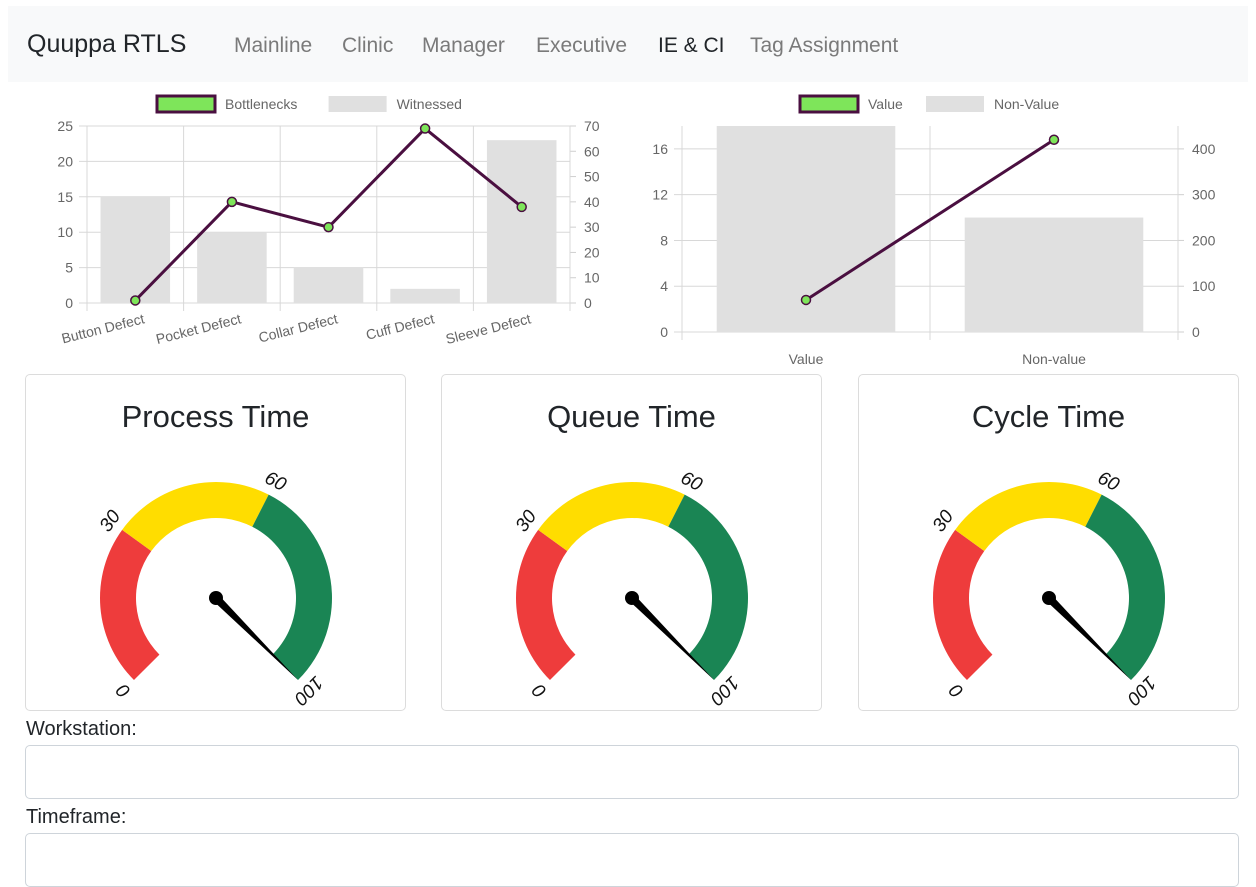 Image resolution: width=1256 pixels, height=887 pixels. What do you see at coordinates (592, 278) in the screenshot?
I see `y2-tick-label: 10` at bounding box center [592, 278].